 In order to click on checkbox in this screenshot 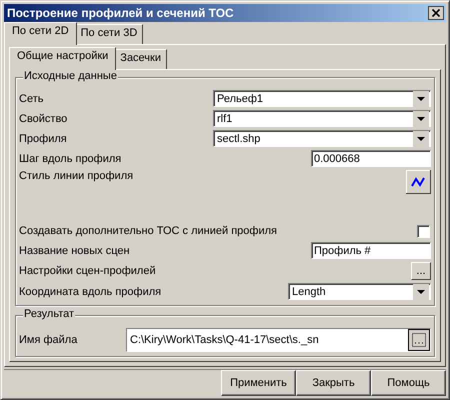, I will do `click(423, 231)`.